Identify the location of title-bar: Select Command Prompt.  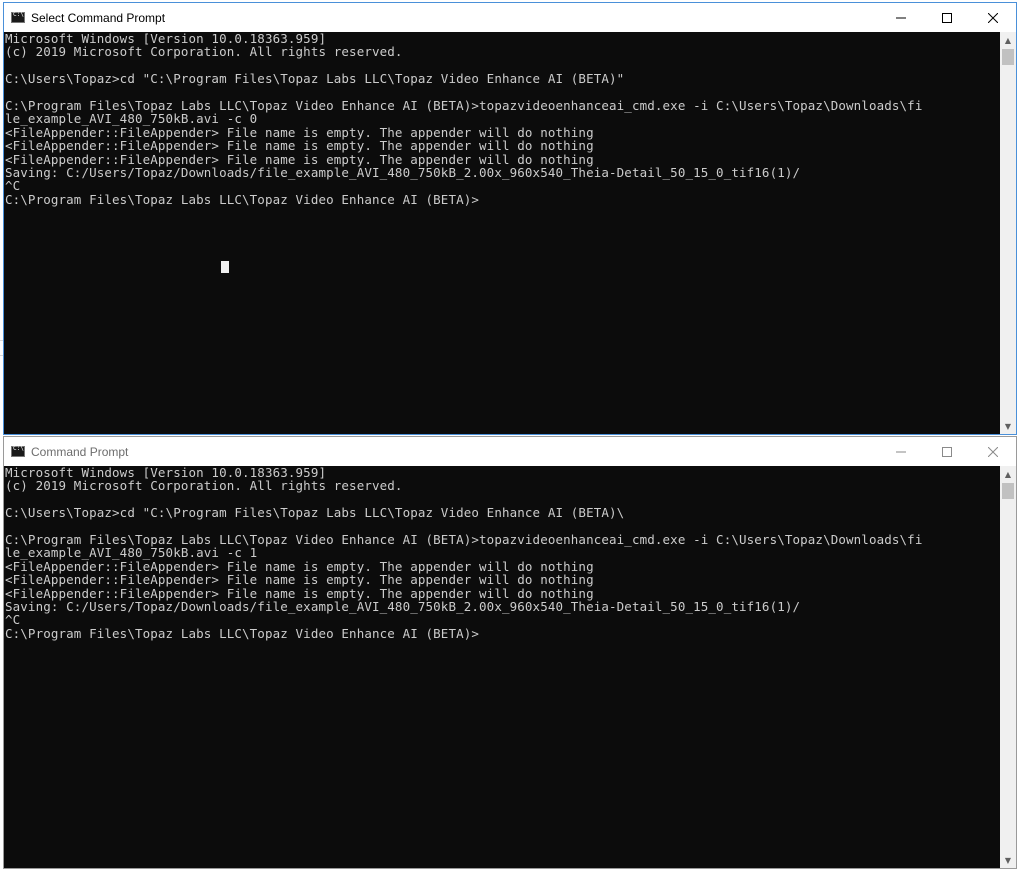
(510, 17).